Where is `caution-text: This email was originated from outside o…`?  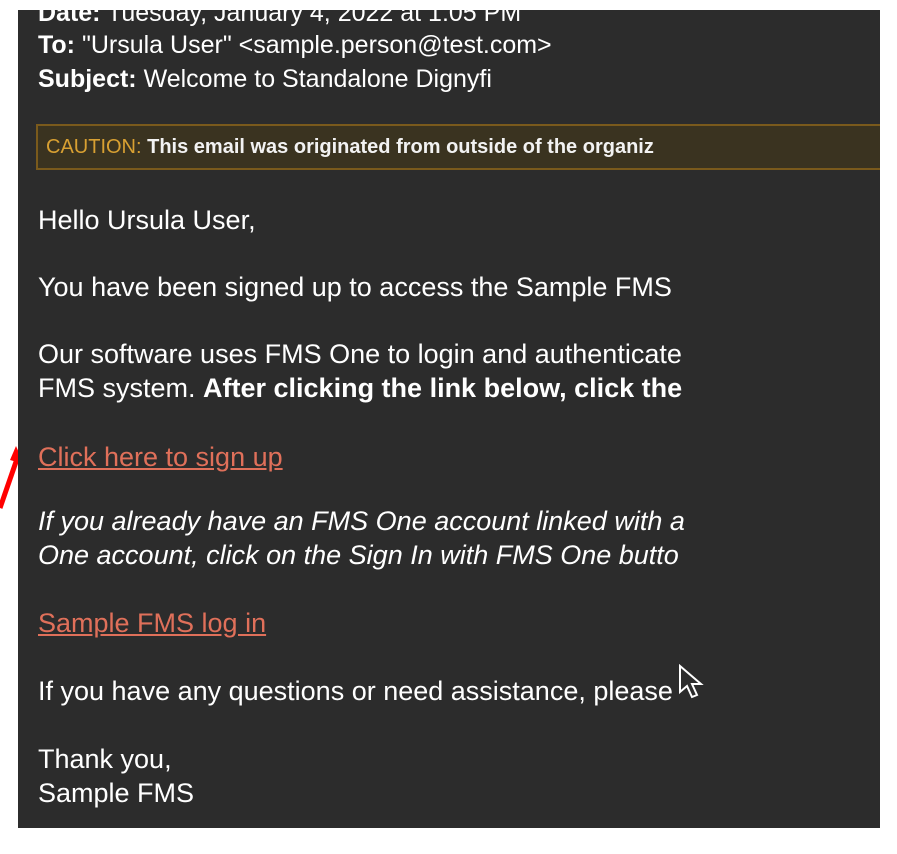
caution-text: This email was originated from outside o… is located at coordinates (400, 147).